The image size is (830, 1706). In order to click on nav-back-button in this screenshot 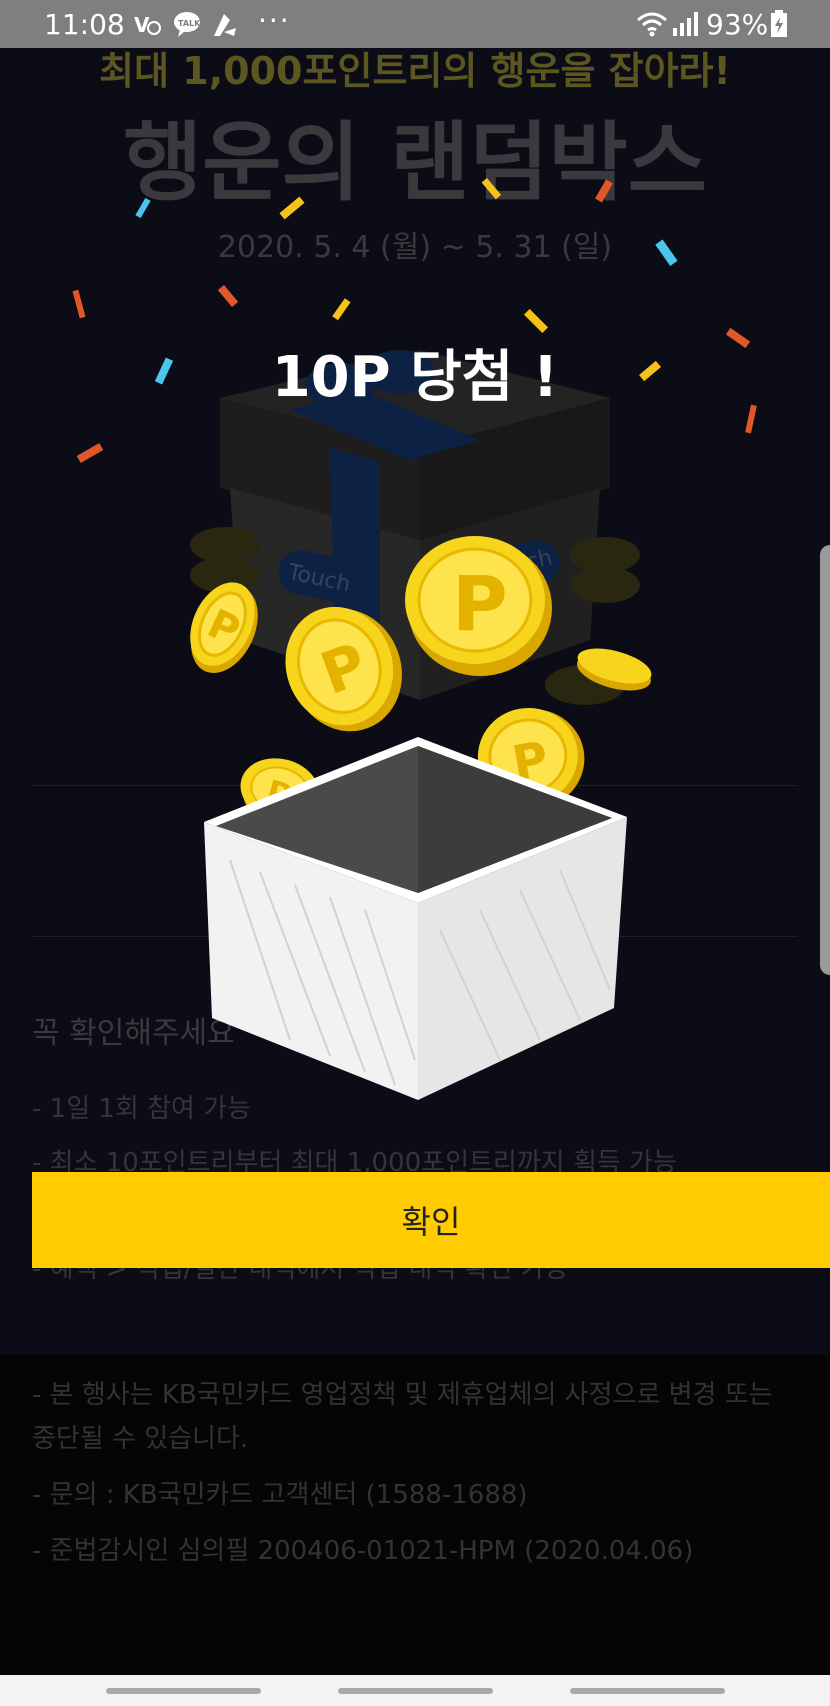, I will do `click(647, 1691)`.